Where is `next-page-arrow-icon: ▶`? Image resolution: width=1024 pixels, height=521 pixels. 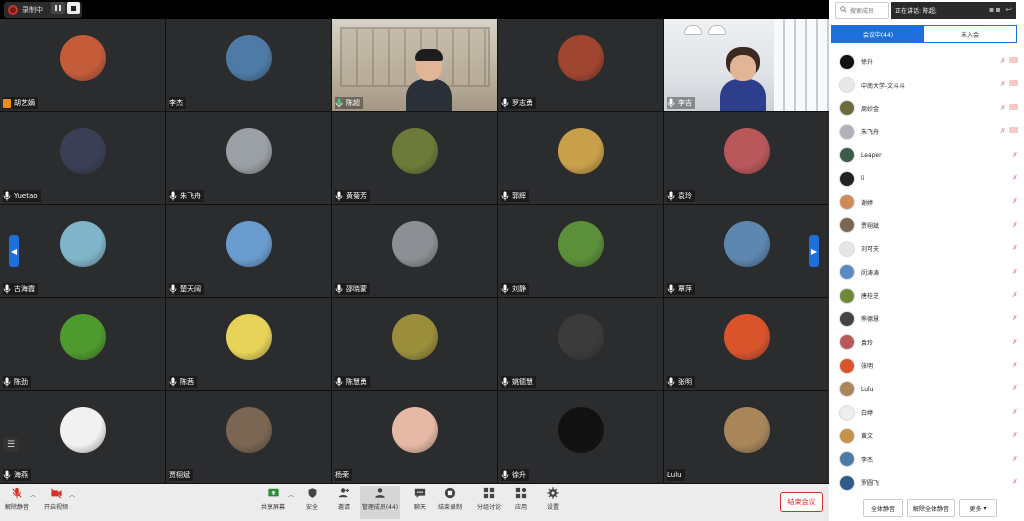
next-page-arrow-icon: ▶ is located at coordinates (814, 251).